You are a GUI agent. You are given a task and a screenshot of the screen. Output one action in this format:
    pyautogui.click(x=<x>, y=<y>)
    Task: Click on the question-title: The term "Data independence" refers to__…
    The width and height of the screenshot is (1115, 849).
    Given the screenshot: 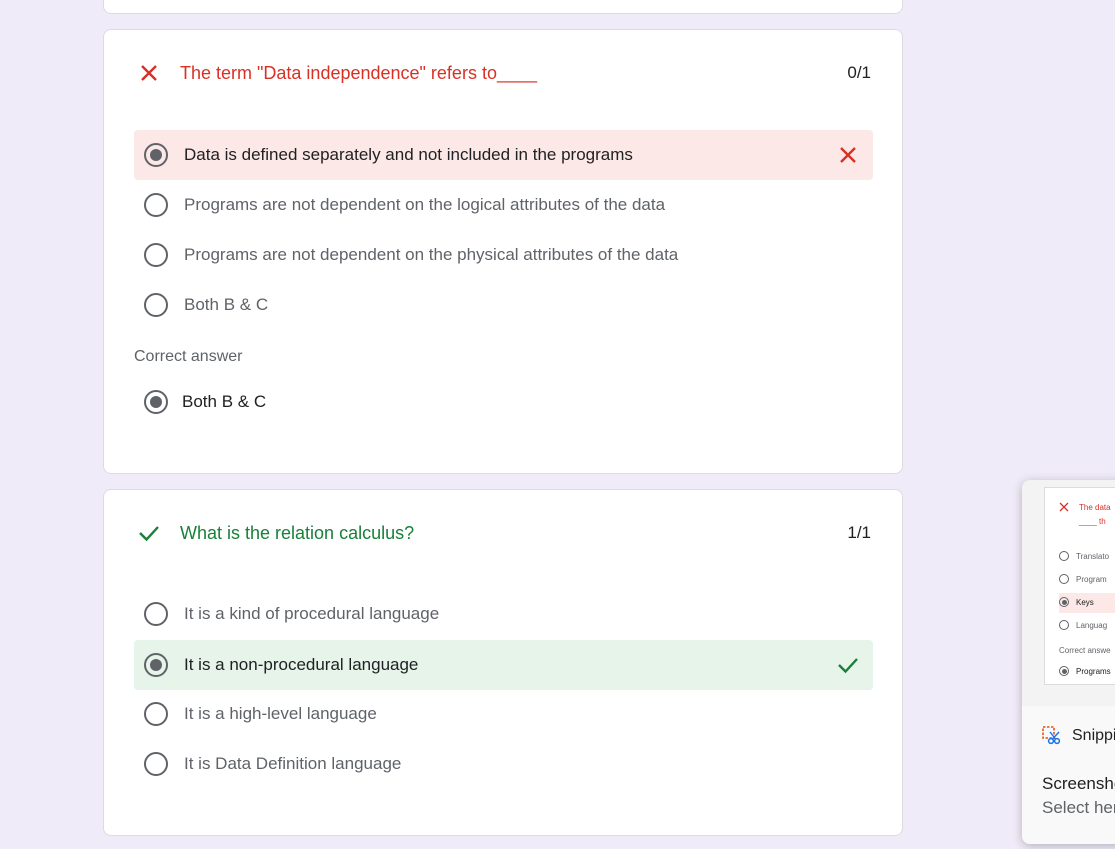 What is the action you would take?
    pyautogui.click(x=358, y=72)
    